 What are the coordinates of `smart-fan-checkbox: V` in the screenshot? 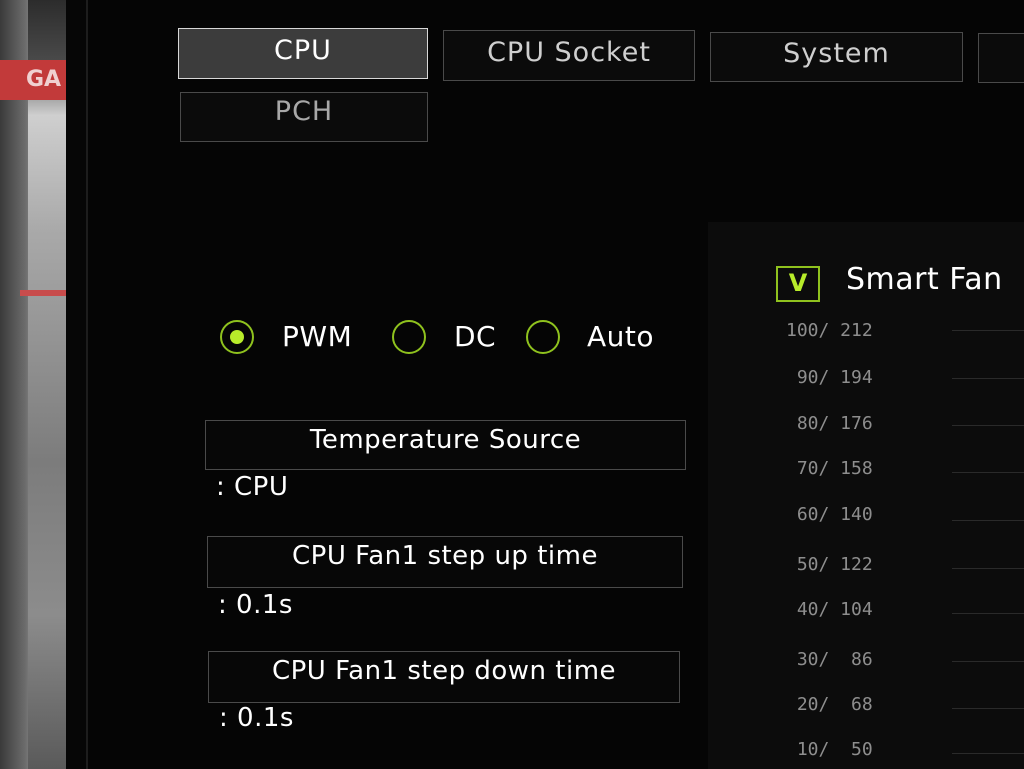 It's located at (798, 284).